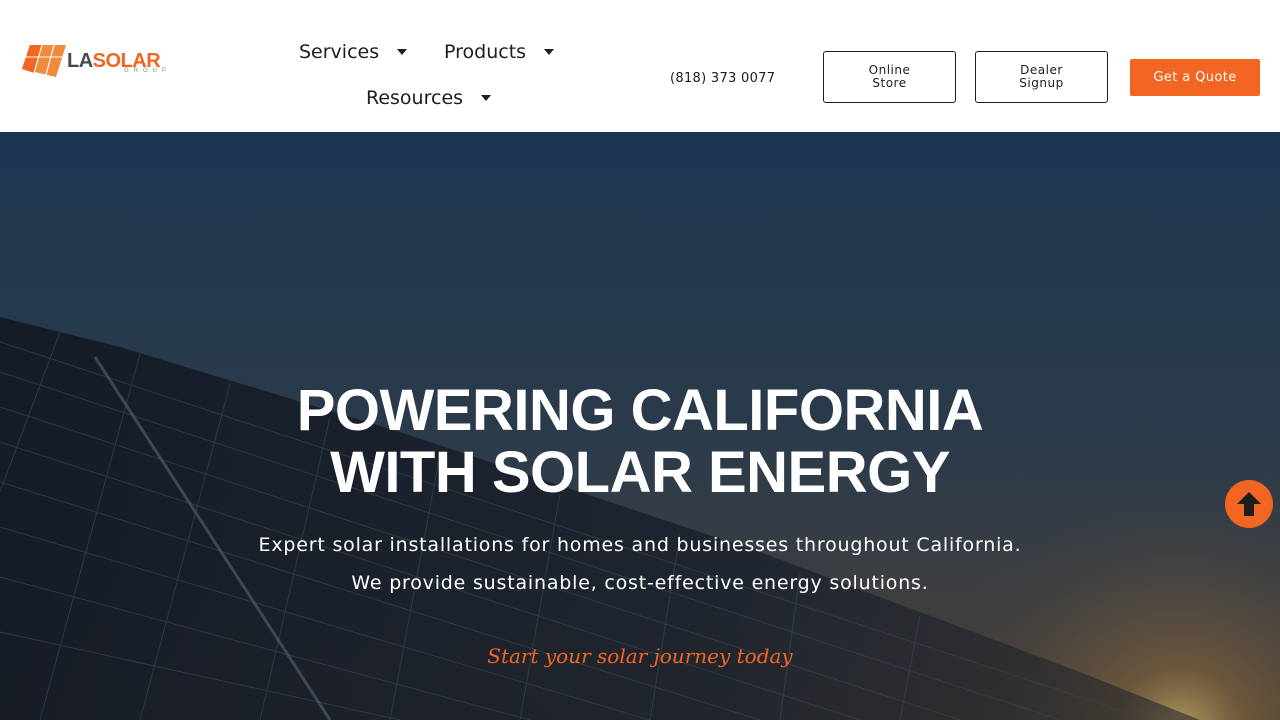 This screenshot has width=1280, height=720. Describe the element at coordinates (102, 61) in the screenshot. I see `site-logo: LASOLAR GROUP` at that location.